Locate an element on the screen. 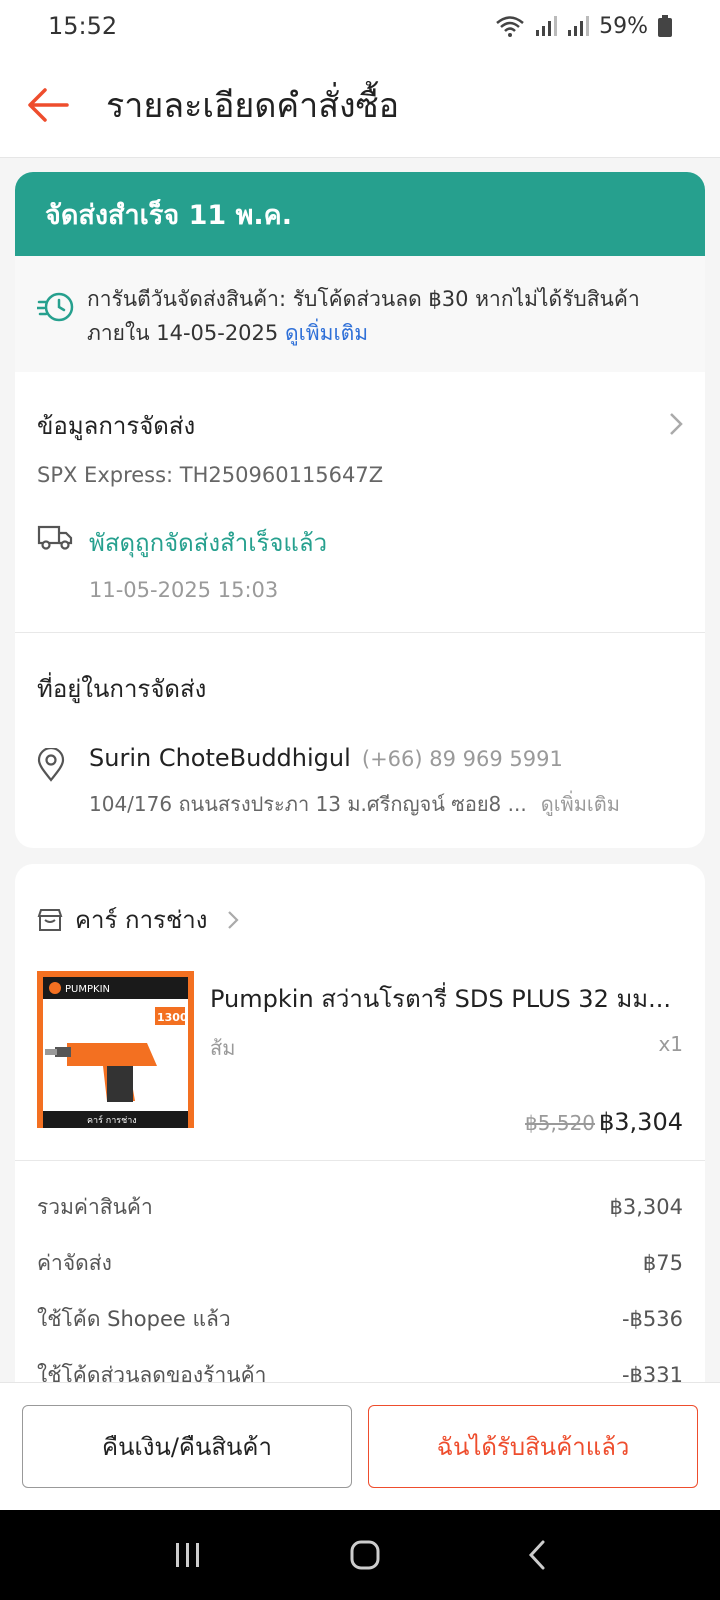  shipping-status-text: พัสดุถูกจัดส่งสำเร็จแล้ว is located at coordinates (208, 543).